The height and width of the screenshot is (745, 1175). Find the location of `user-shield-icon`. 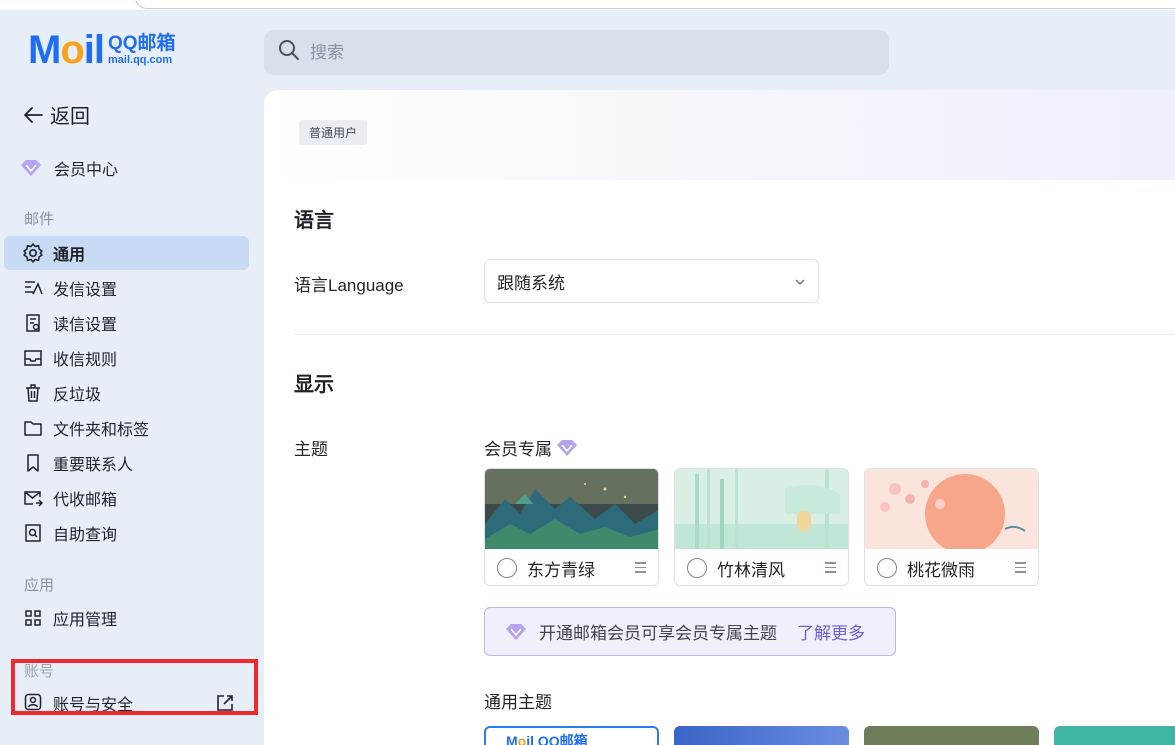

user-shield-icon is located at coordinates (33, 702).